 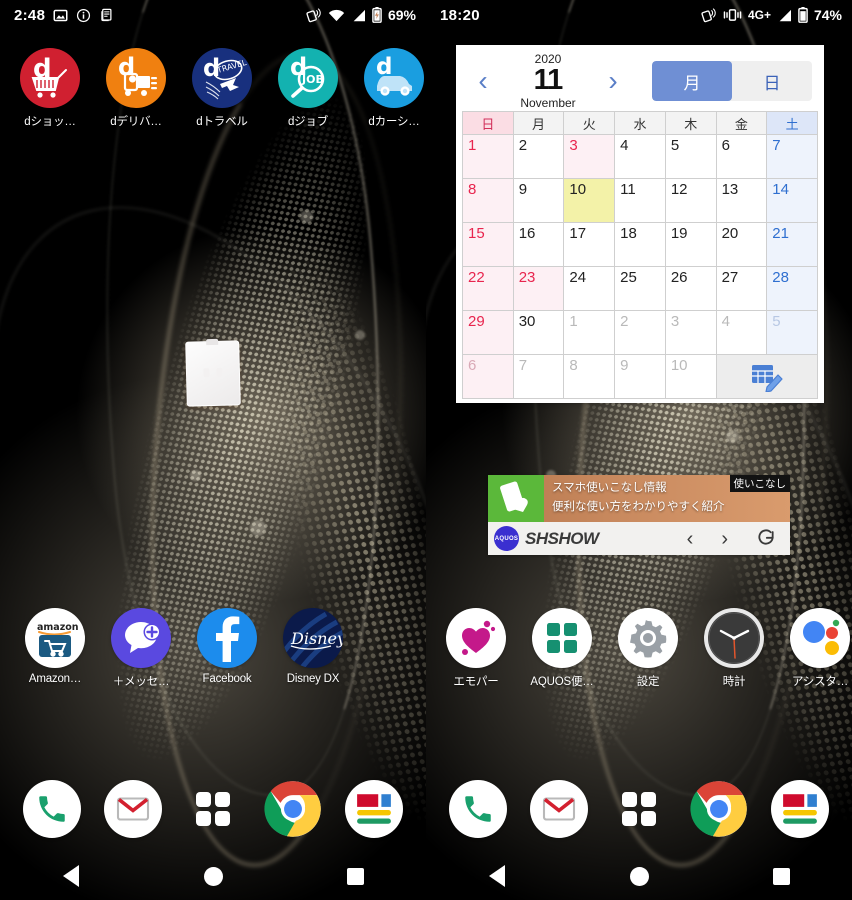 What do you see at coordinates (792, 289) in the screenshot?
I see `calendar-day-cell: 28` at bounding box center [792, 289].